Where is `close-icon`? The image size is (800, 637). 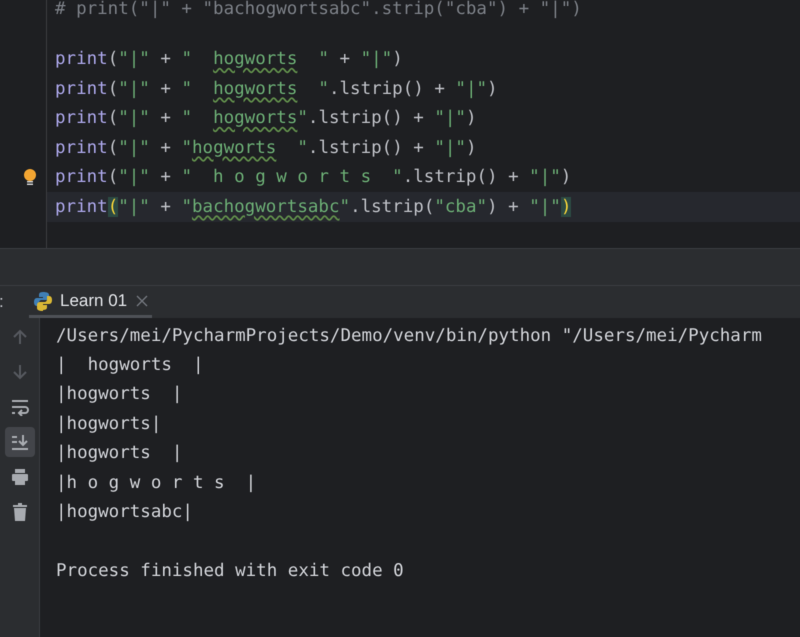
close-icon is located at coordinates (142, 300).